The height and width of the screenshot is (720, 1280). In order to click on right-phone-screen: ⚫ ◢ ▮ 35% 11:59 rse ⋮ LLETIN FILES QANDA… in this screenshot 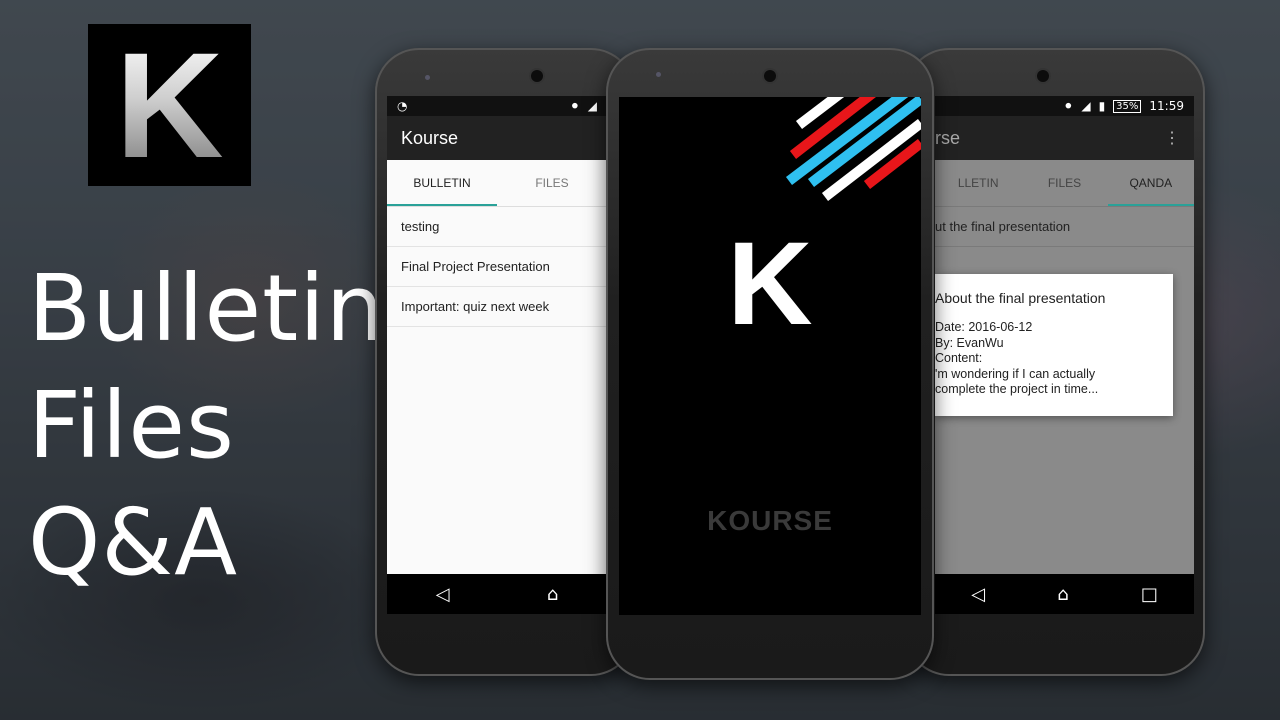, I will do `click(1064, 355)`.